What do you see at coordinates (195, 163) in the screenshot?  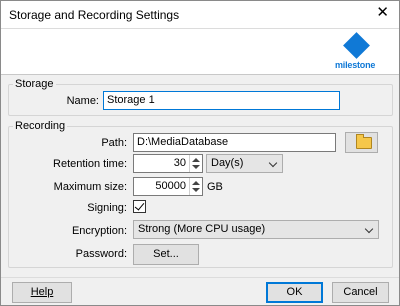 I see `retention-spin-buttons` at bounding box center [195, 163].